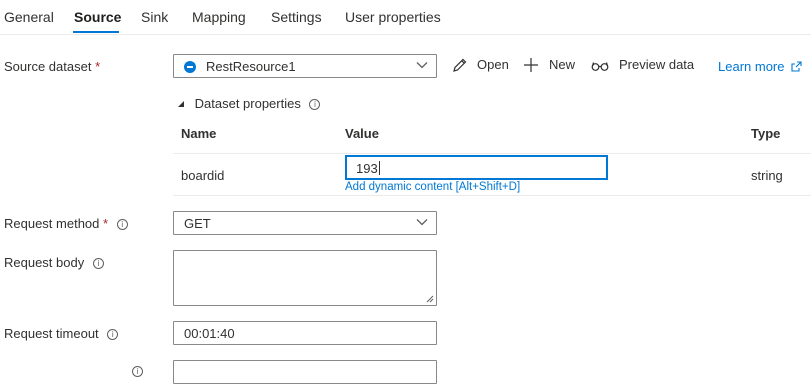 The width and height of the screenshot is (811, 384). What do you see at coordinates (430, 299) in the screenshot?
I see `resize-grip-icon` at bounding box center [430, 299].